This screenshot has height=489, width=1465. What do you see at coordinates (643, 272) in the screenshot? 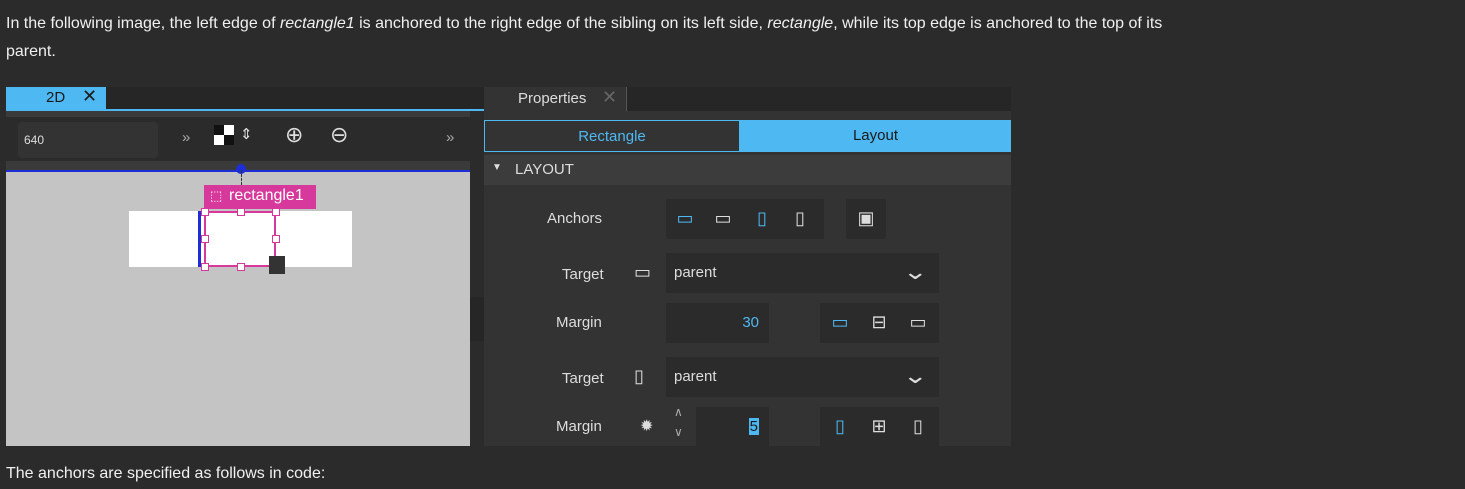
I see `top-edge-icon: ▭` at bounding box center [643, 272].